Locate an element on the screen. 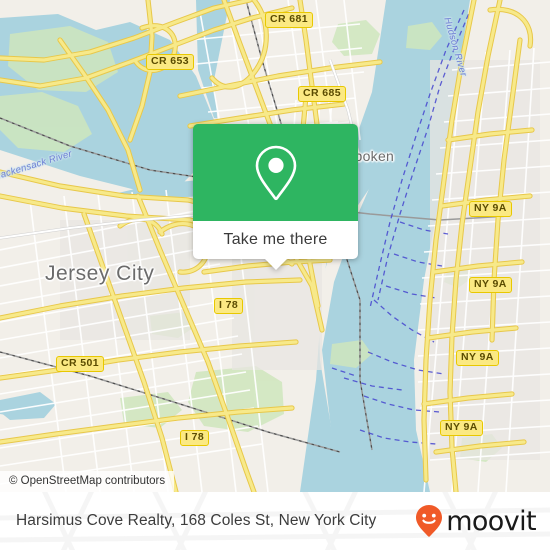 The image size is (550, 550). map-pin-icon is located at coordinates (275, 172).